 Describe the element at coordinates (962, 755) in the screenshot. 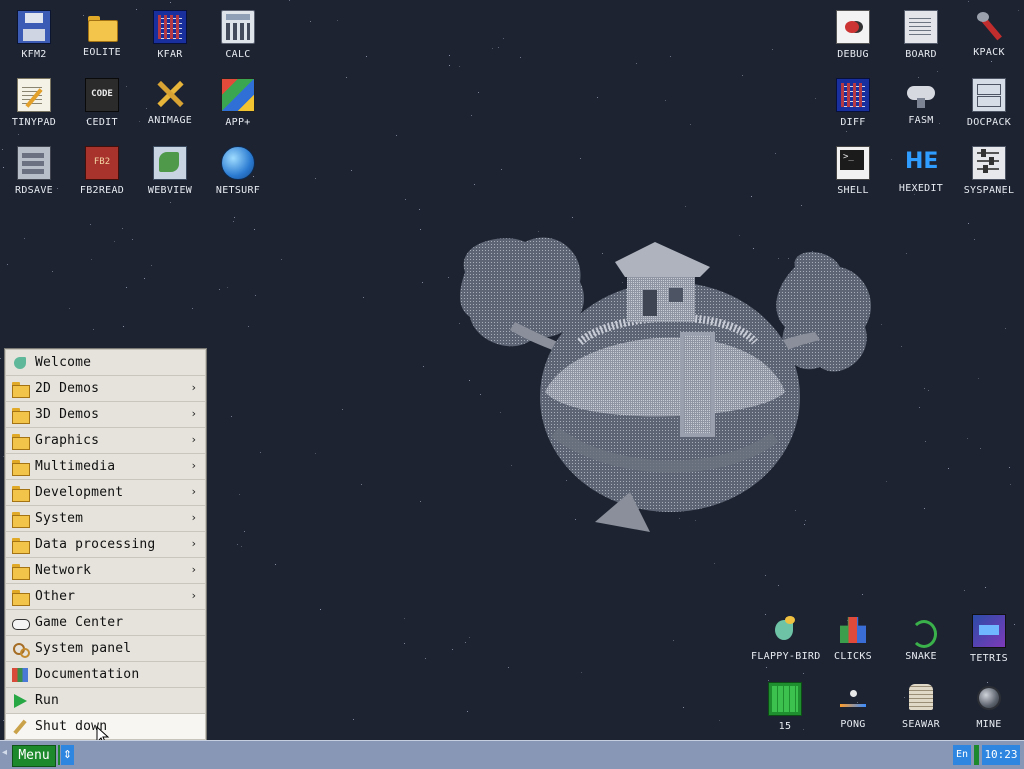

I see `language-indicator: En` at that location.